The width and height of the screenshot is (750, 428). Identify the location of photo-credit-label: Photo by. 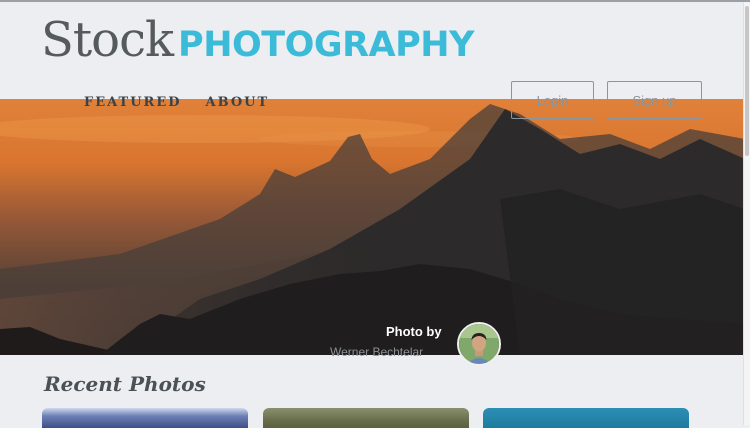
(414, 331).